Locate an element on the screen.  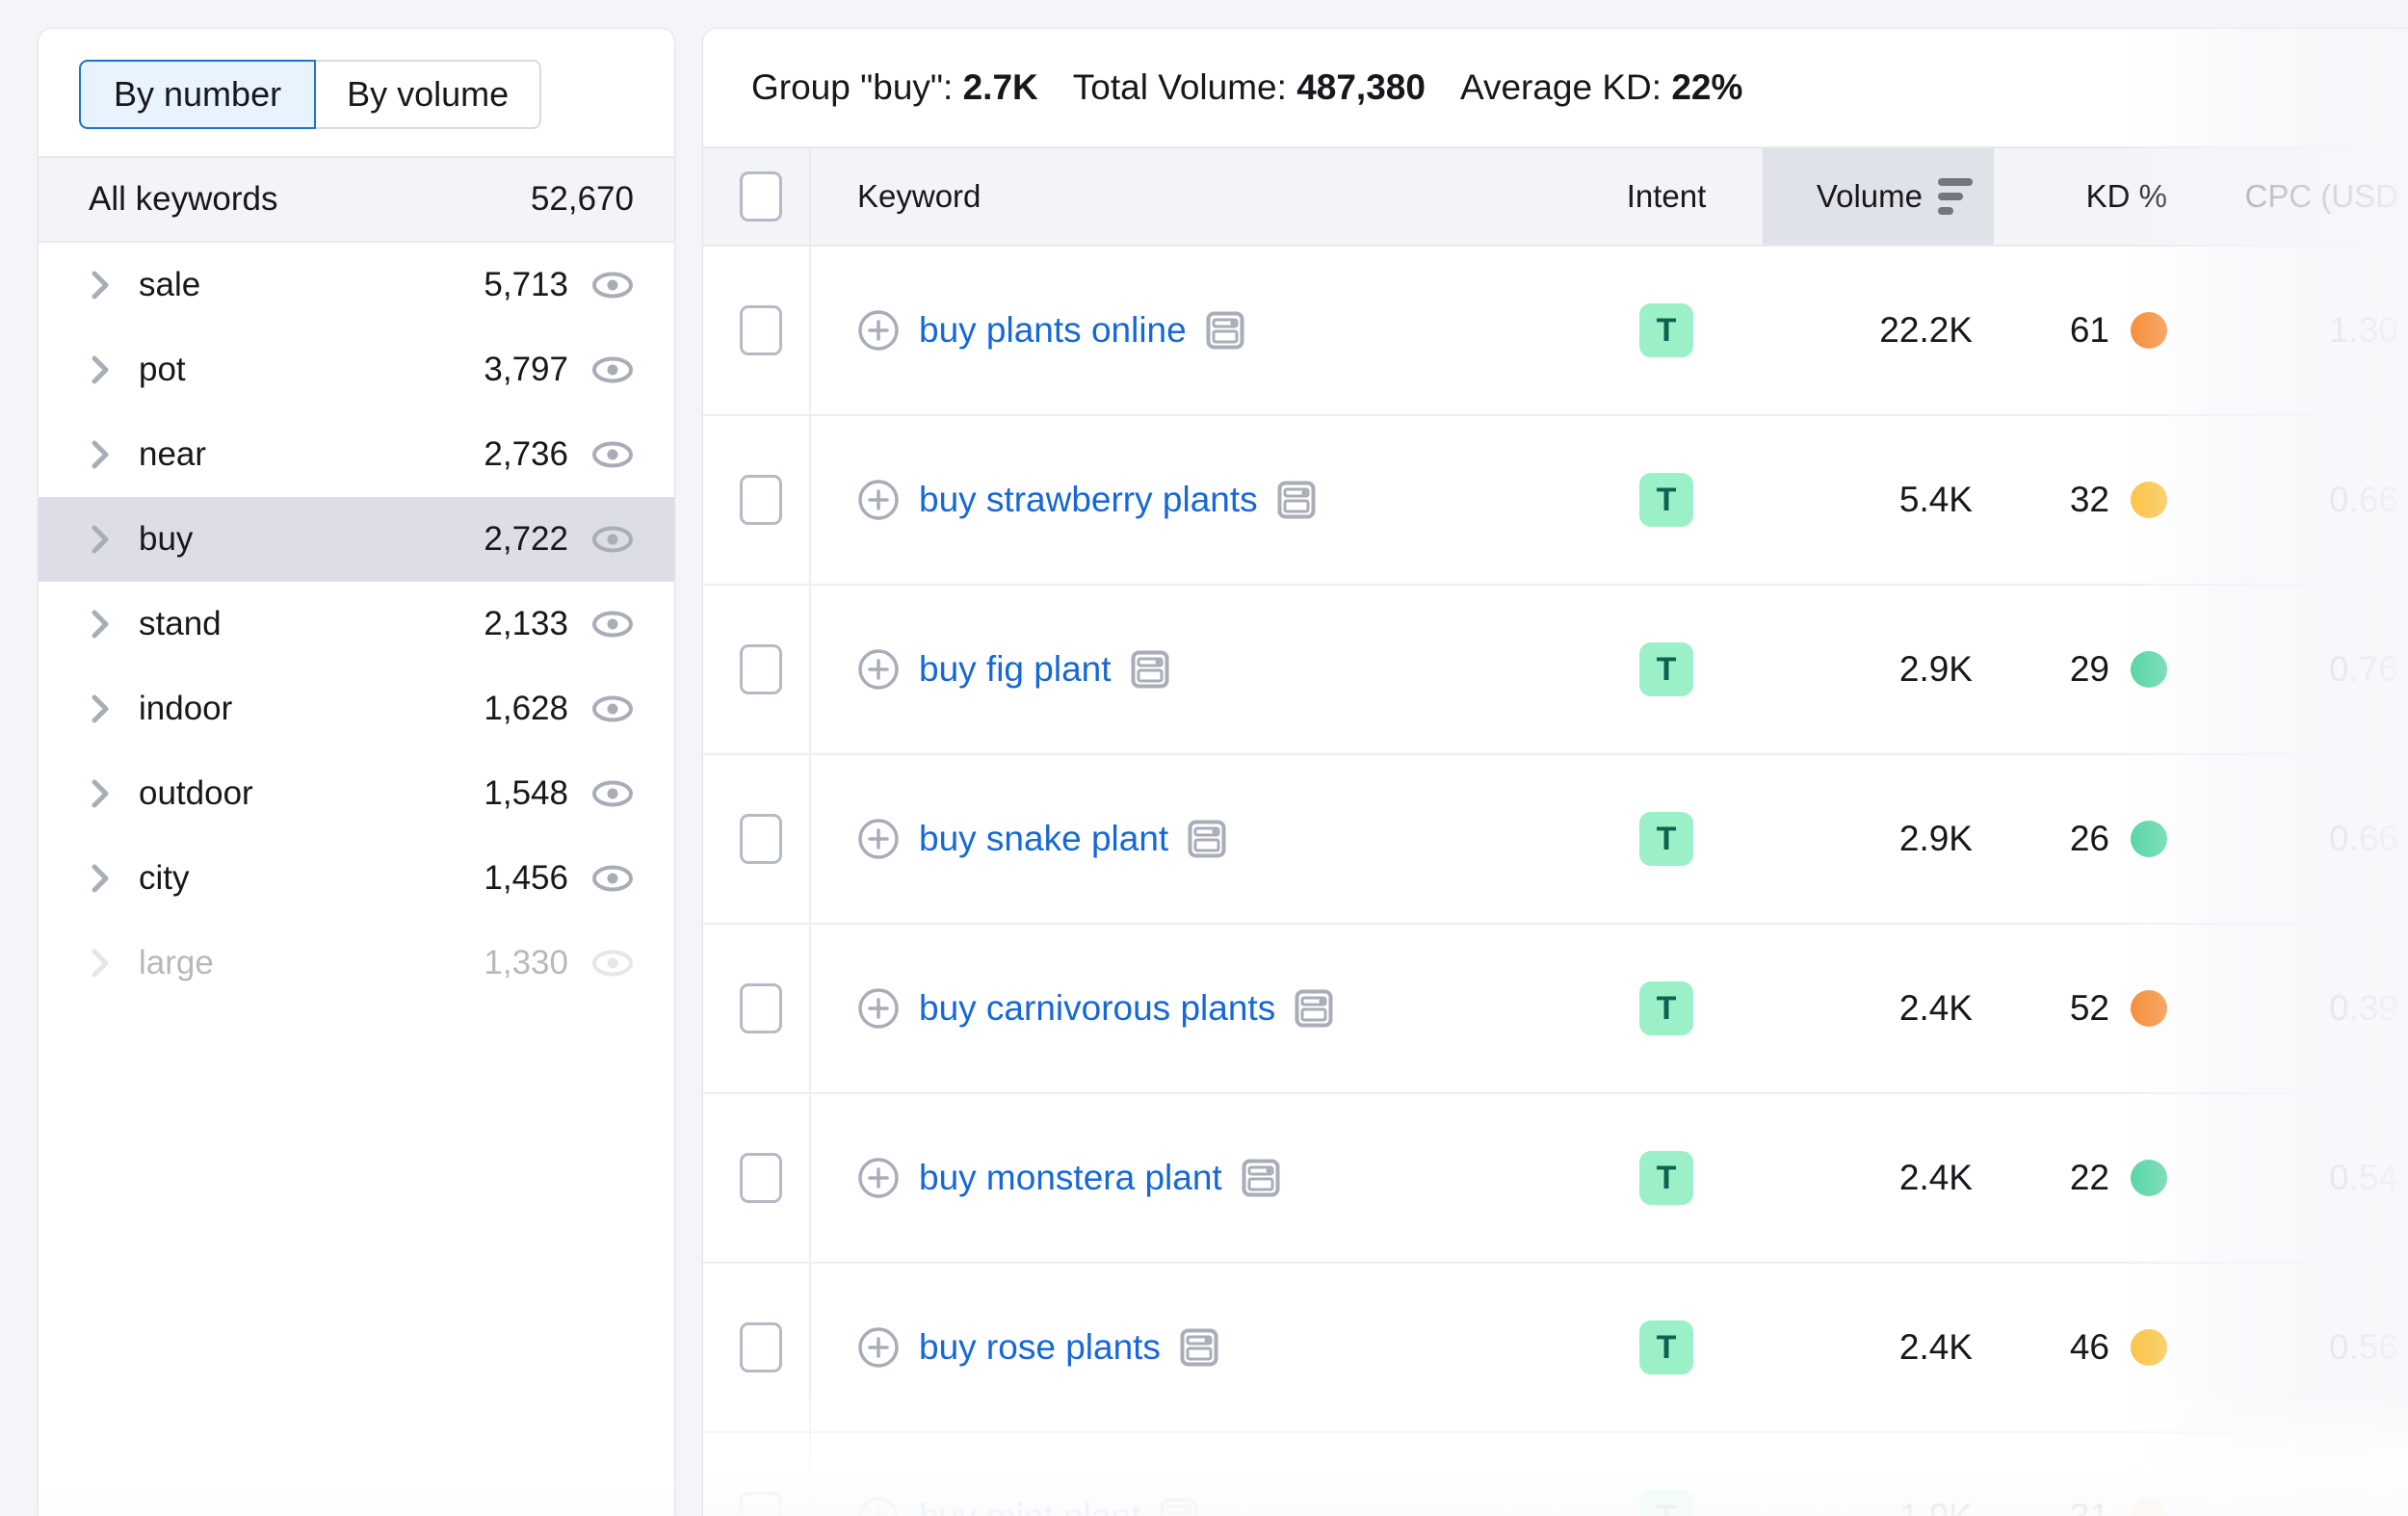
table-row: buy rose plants T 2.4K 46 0.56 is located at coordinates (1555, 1348).